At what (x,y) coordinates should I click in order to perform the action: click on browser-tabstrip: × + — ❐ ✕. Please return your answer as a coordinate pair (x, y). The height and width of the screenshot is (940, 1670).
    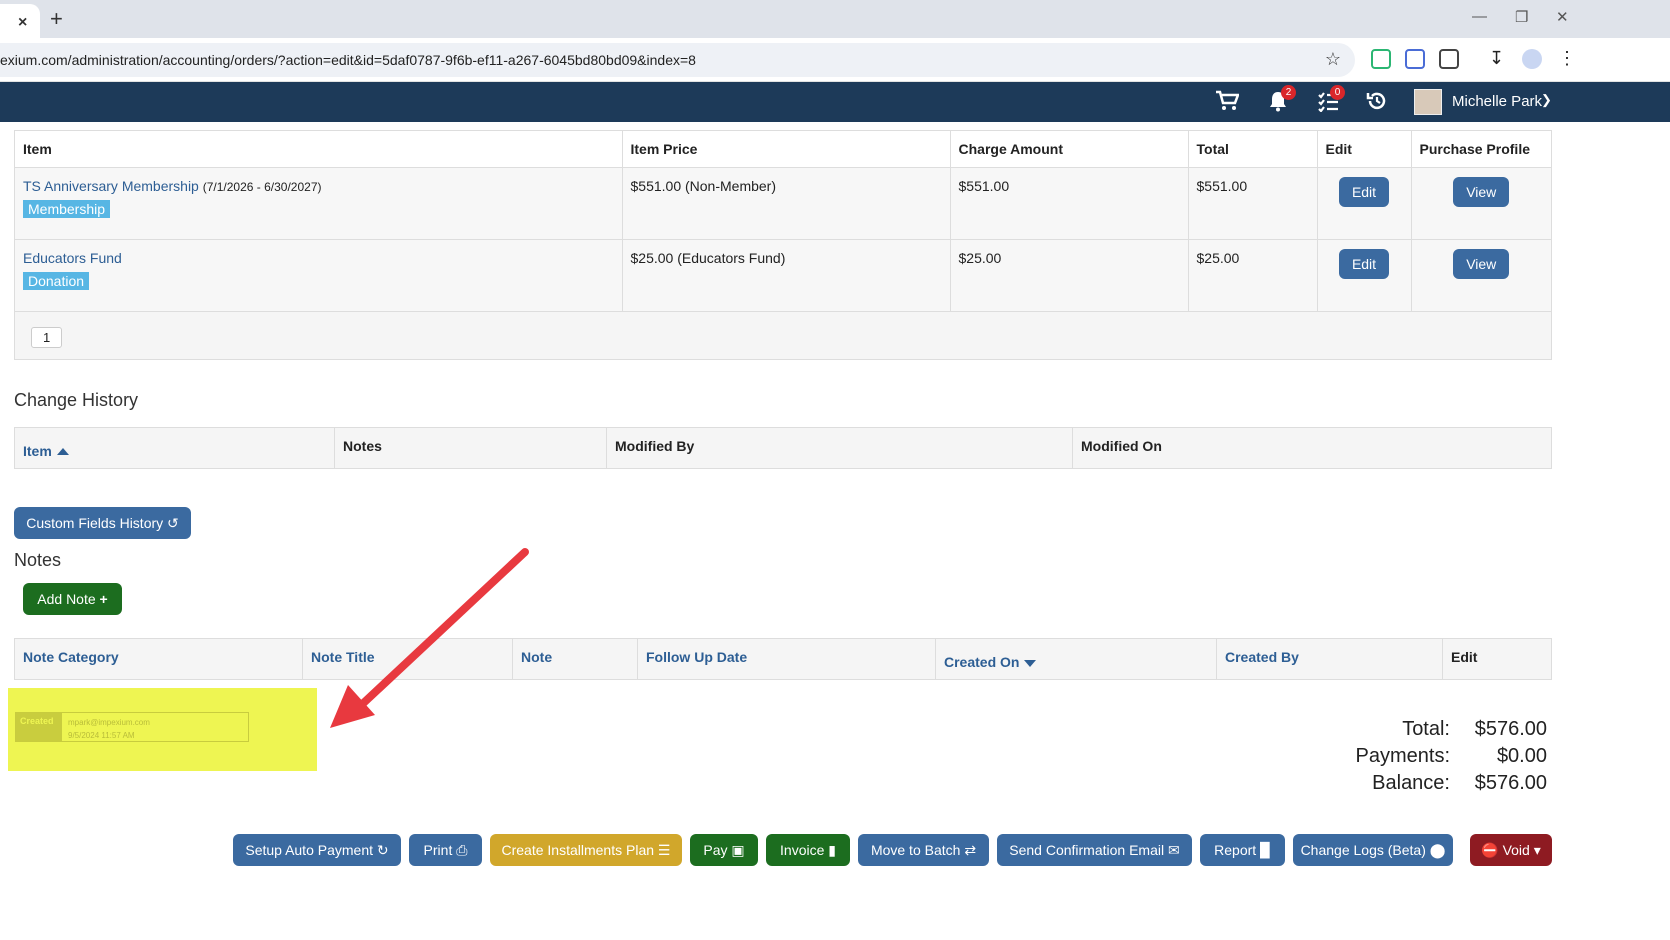
    Looking at the image, I should click on (835, 19).